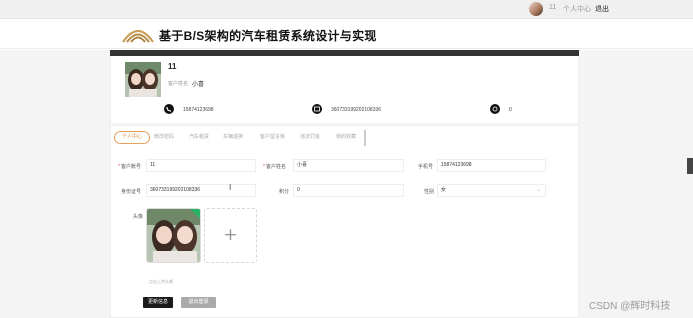 This screenshot has height=318, width=693. Describe the element at coordinates (348, 165) in the screenshot. I see `name-input: 小喜` at that location.